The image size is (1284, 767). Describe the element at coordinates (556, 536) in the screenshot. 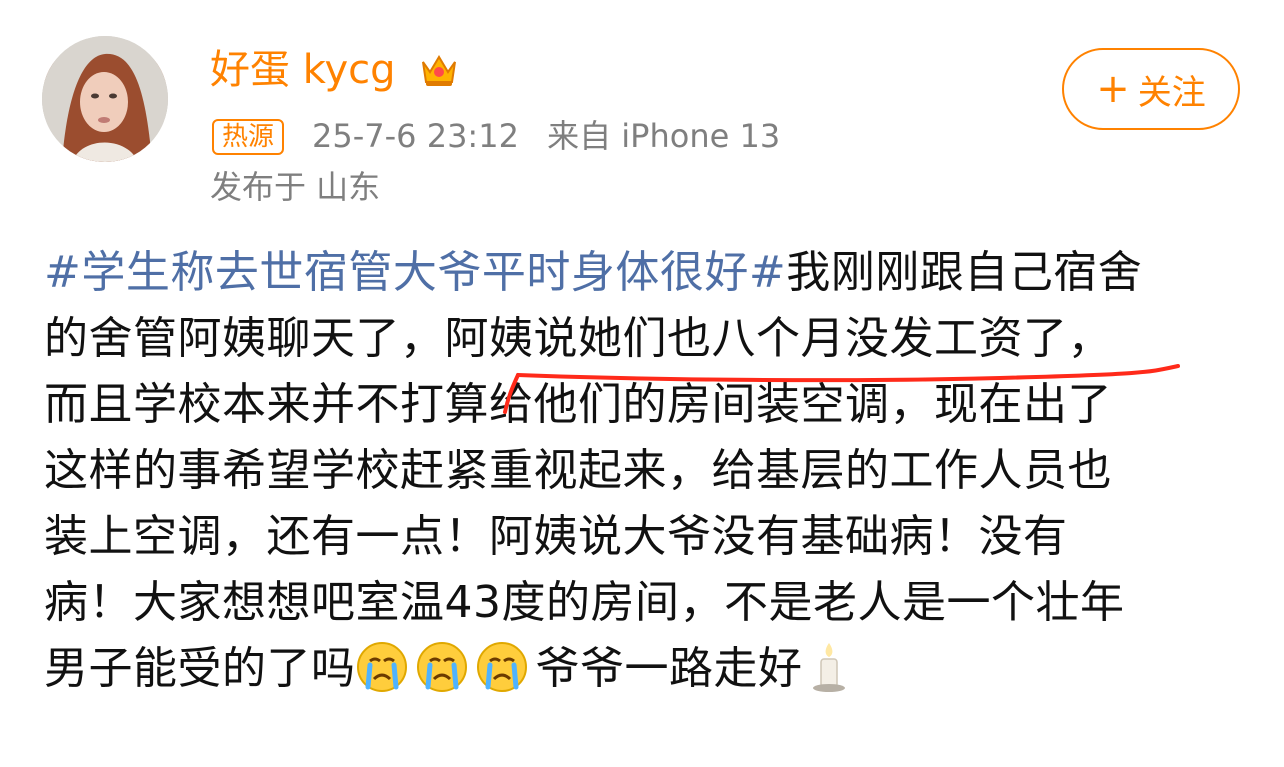

I see `post-line-5: 装上空调，还有一点！阿姨说大爷没有基础病！没有` at that location.